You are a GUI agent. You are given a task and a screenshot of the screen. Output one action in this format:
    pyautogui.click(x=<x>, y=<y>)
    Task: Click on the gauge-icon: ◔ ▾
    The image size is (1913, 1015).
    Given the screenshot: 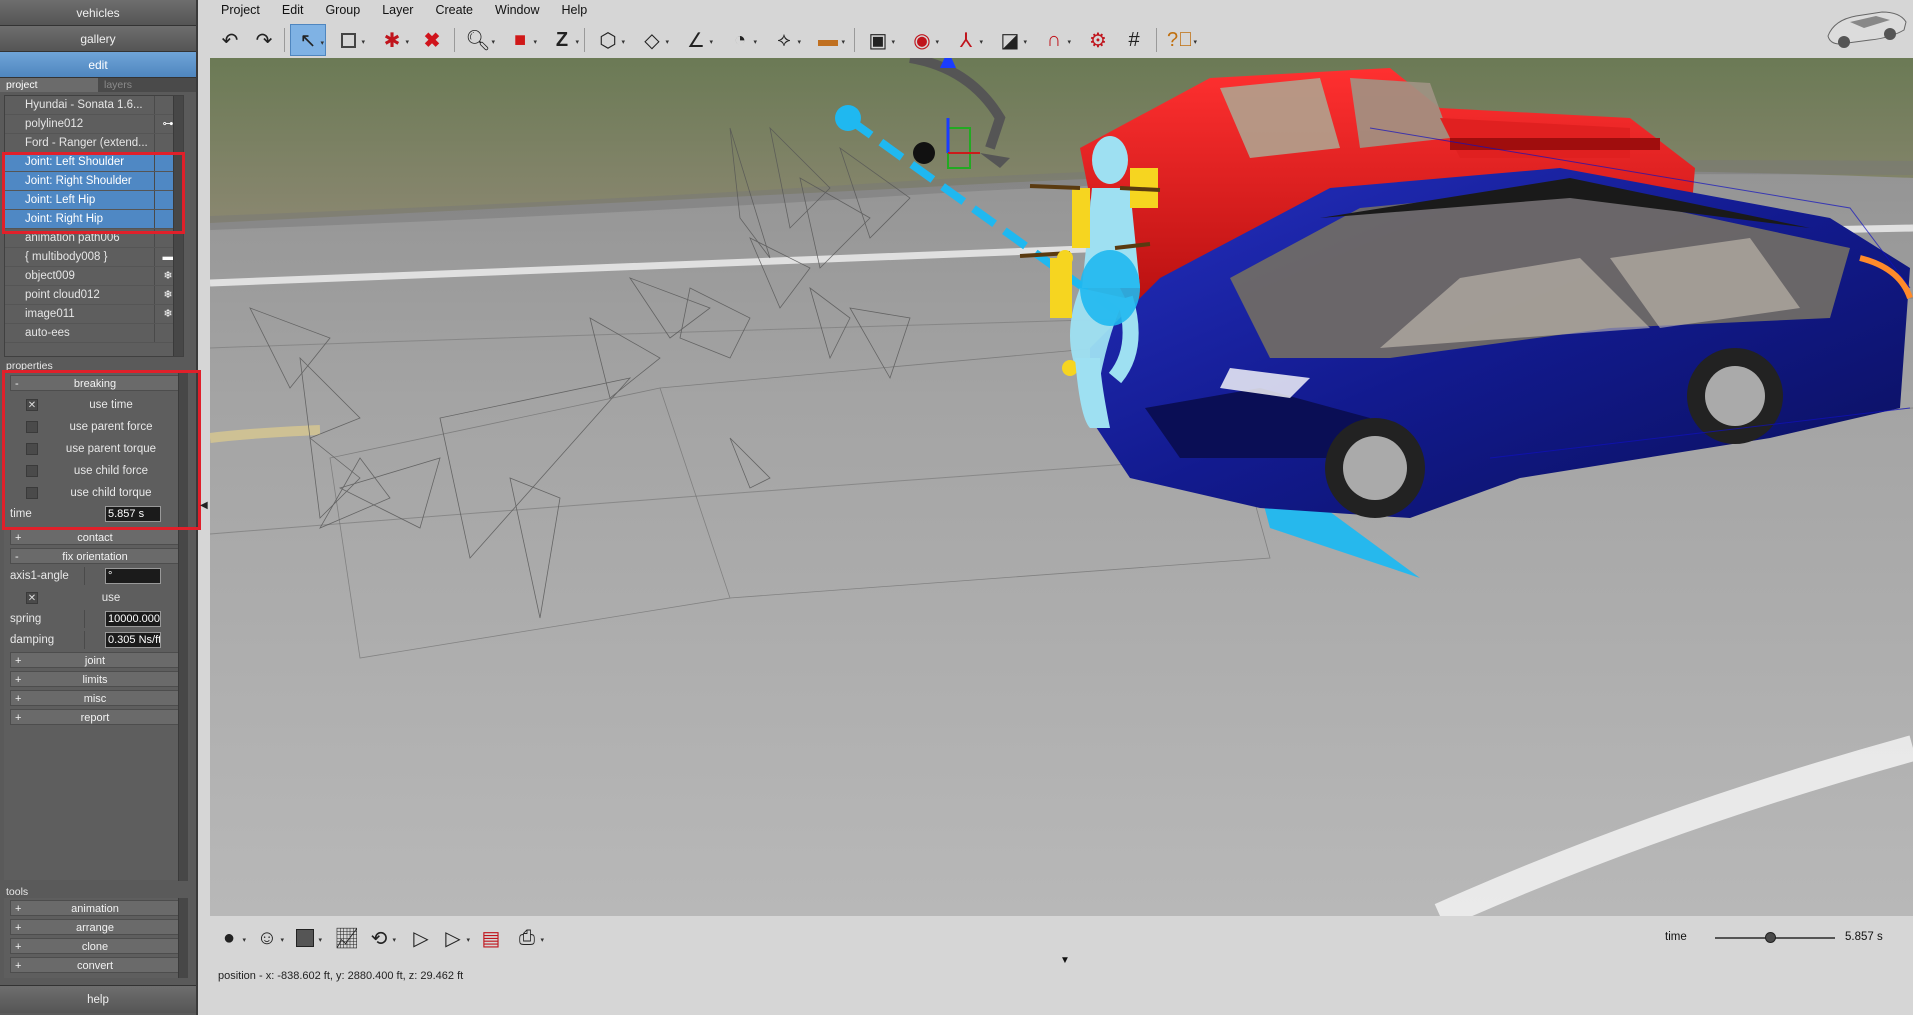 What is the action you would take?
    pyautogui.click(x=740, y=40)
    